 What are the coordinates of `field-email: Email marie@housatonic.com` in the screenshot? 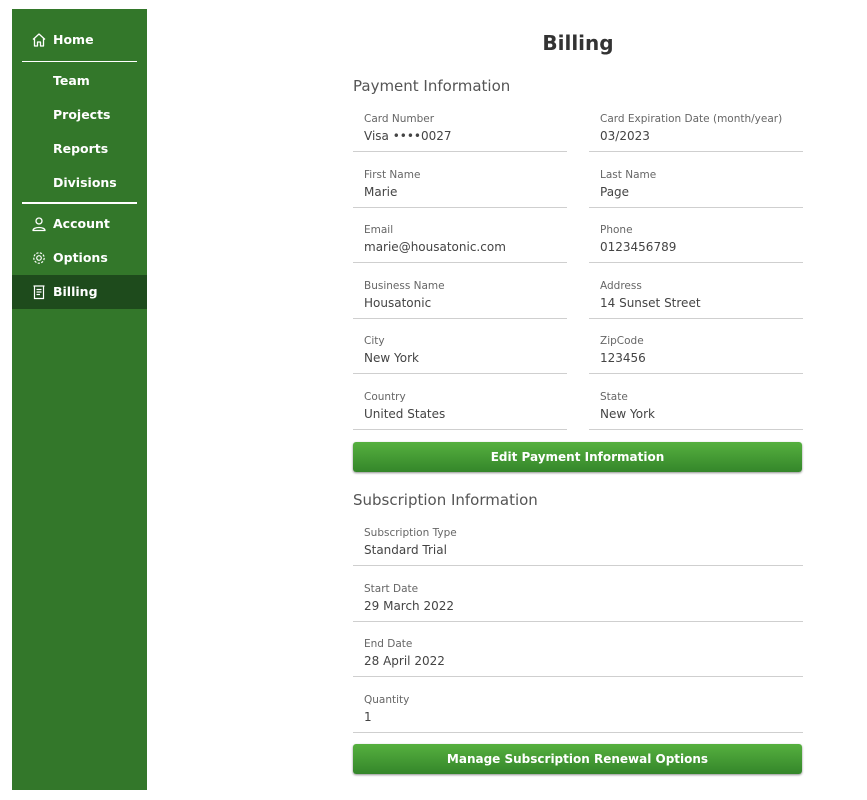 It's located at (460, 239).